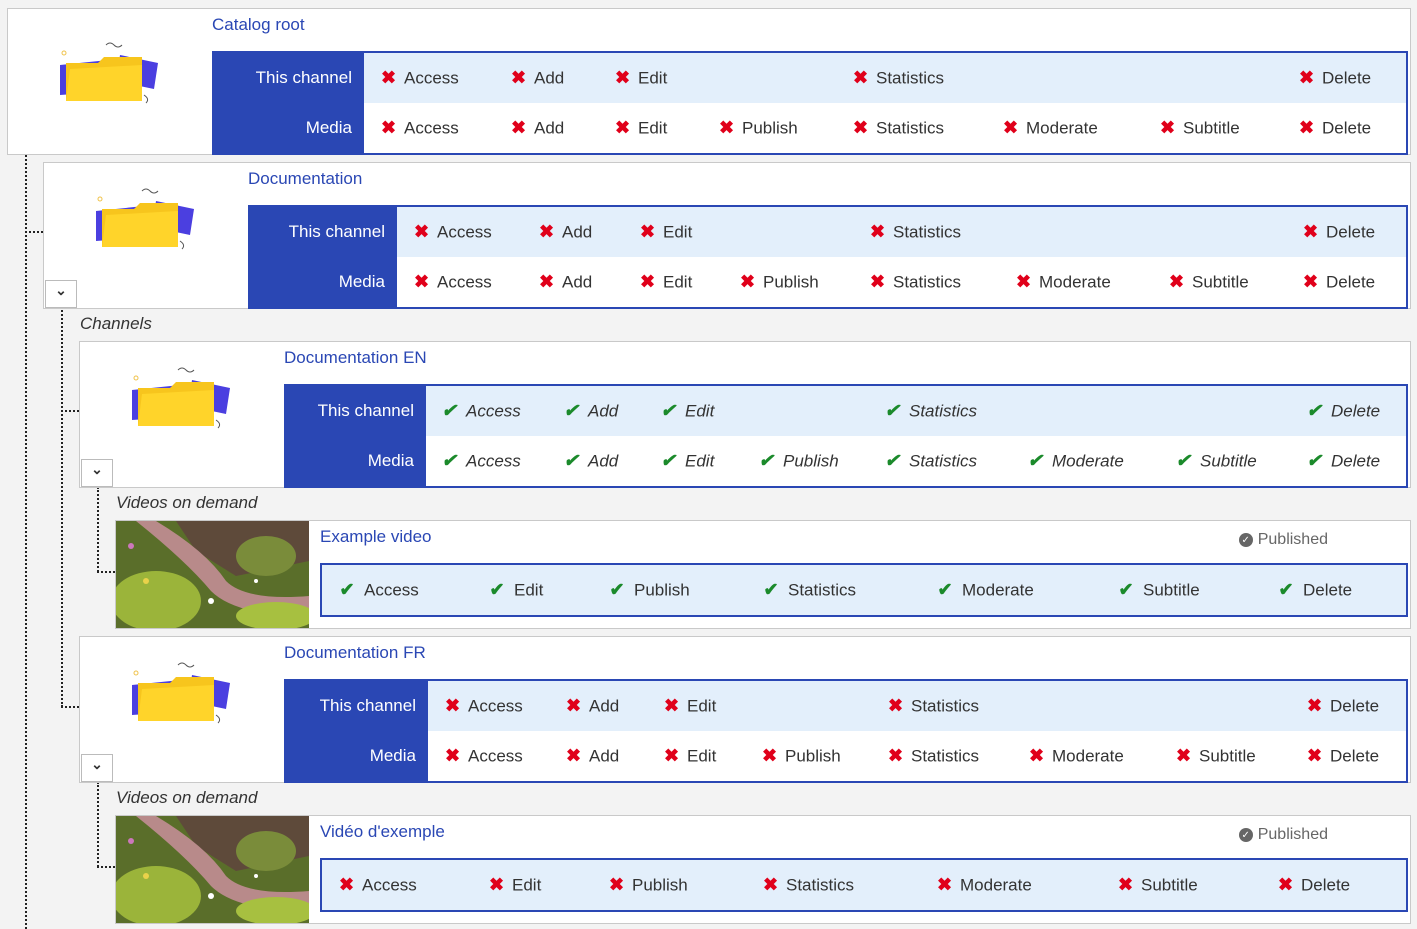 The height and width of the screenshot is (929, 1417). I want to click on video-title: Example video, so click(376, 537).